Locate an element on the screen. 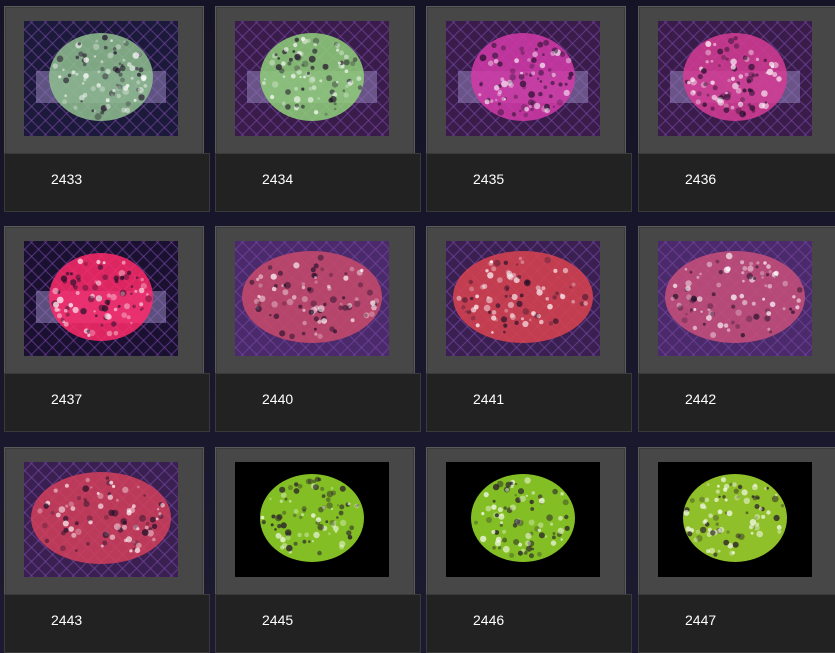 The width and height of the screenshot is (835, 653). coral-tile-2436: 2436 is located at coordinates (736, 109).